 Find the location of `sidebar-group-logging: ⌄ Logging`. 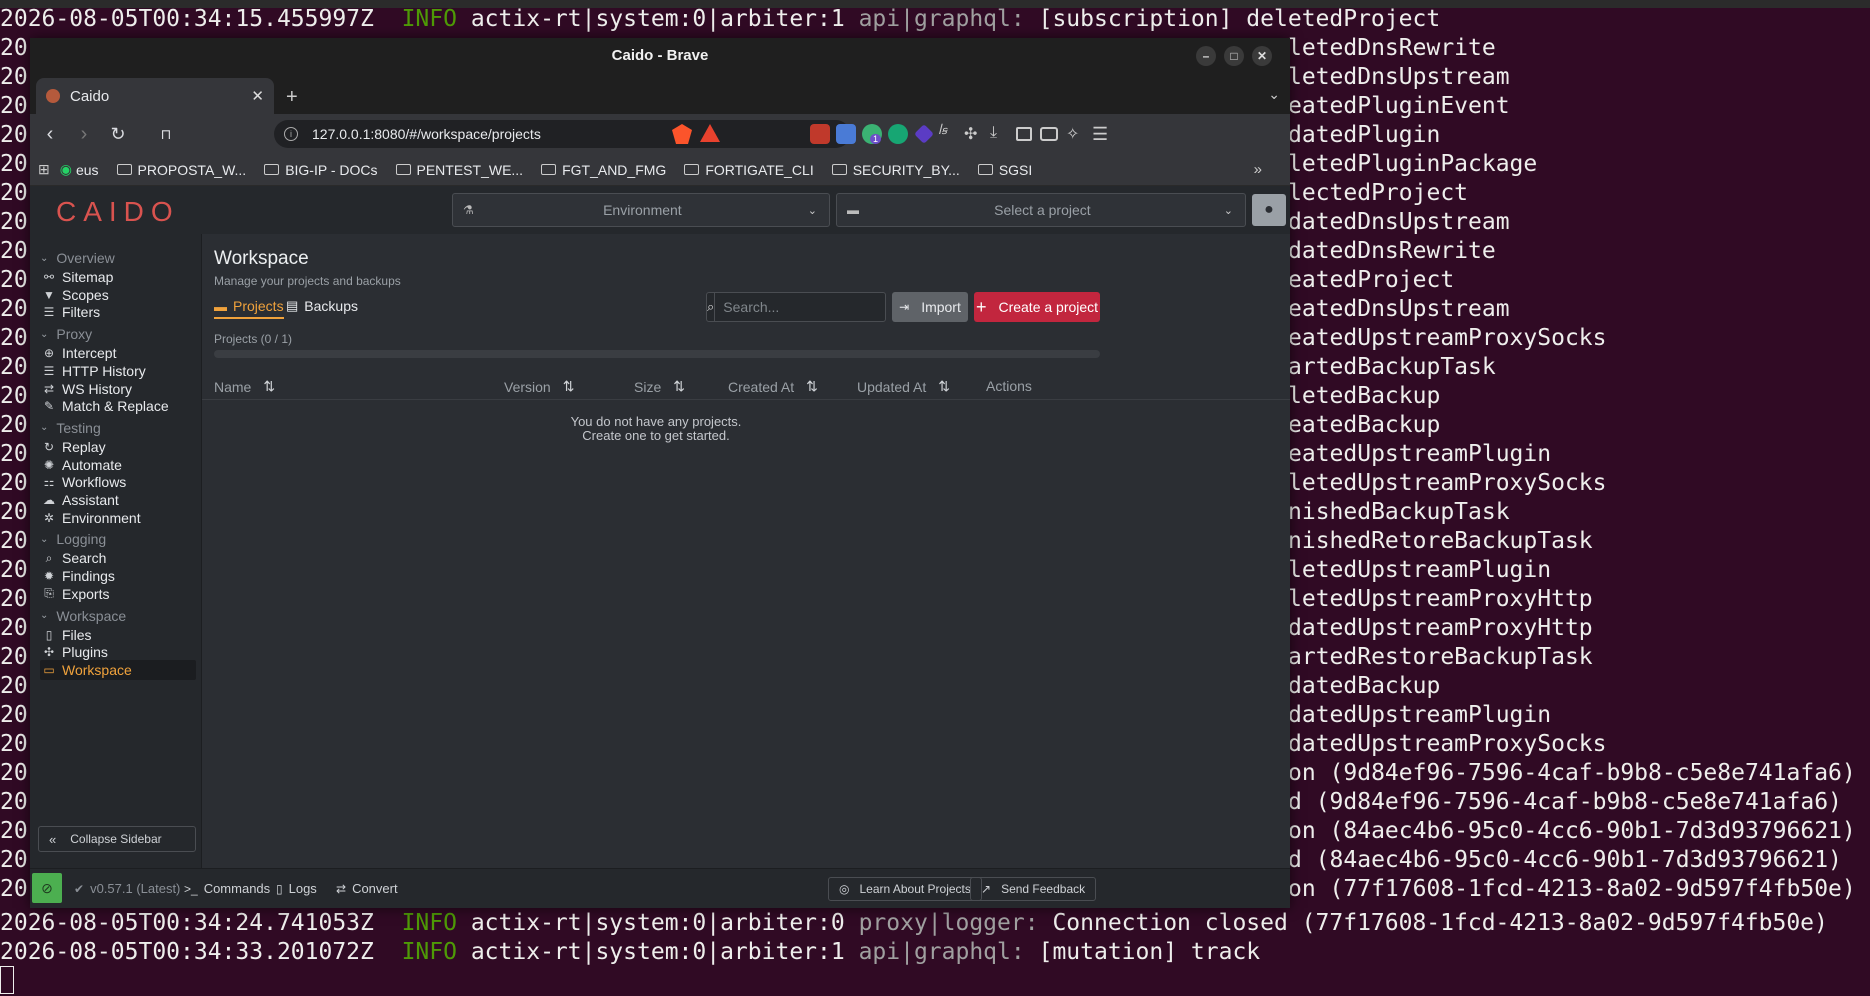

sidebar-group-logging: ⌄ Logging is located at coordinates (73, 539).